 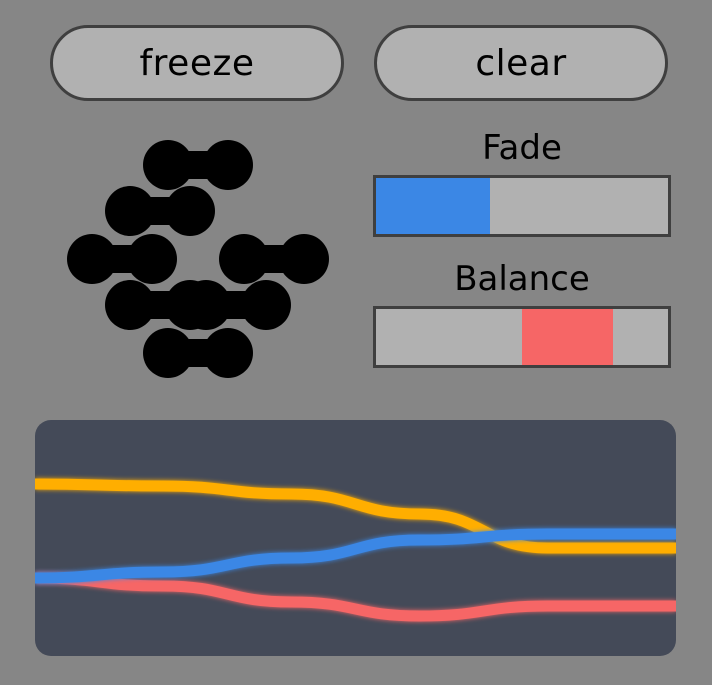 I want to click on linked-dots-logo-icon, so click(x=198, y=259).